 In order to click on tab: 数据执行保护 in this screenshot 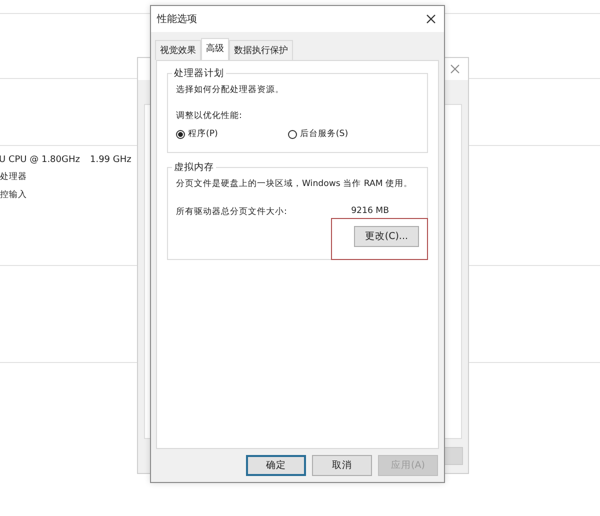, I will do `click(261, 50)`.